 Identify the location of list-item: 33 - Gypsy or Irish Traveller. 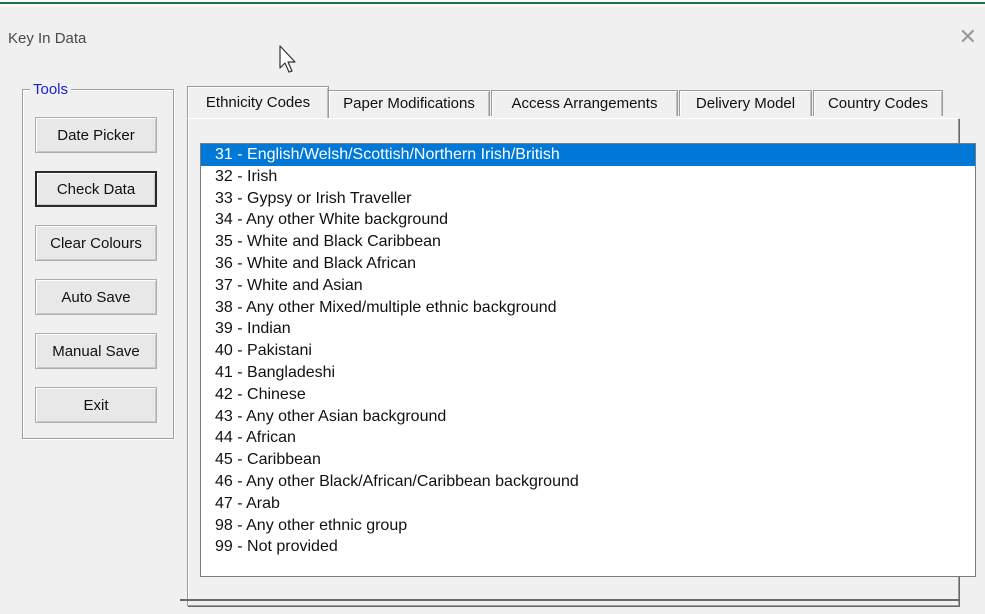
(588, 199).